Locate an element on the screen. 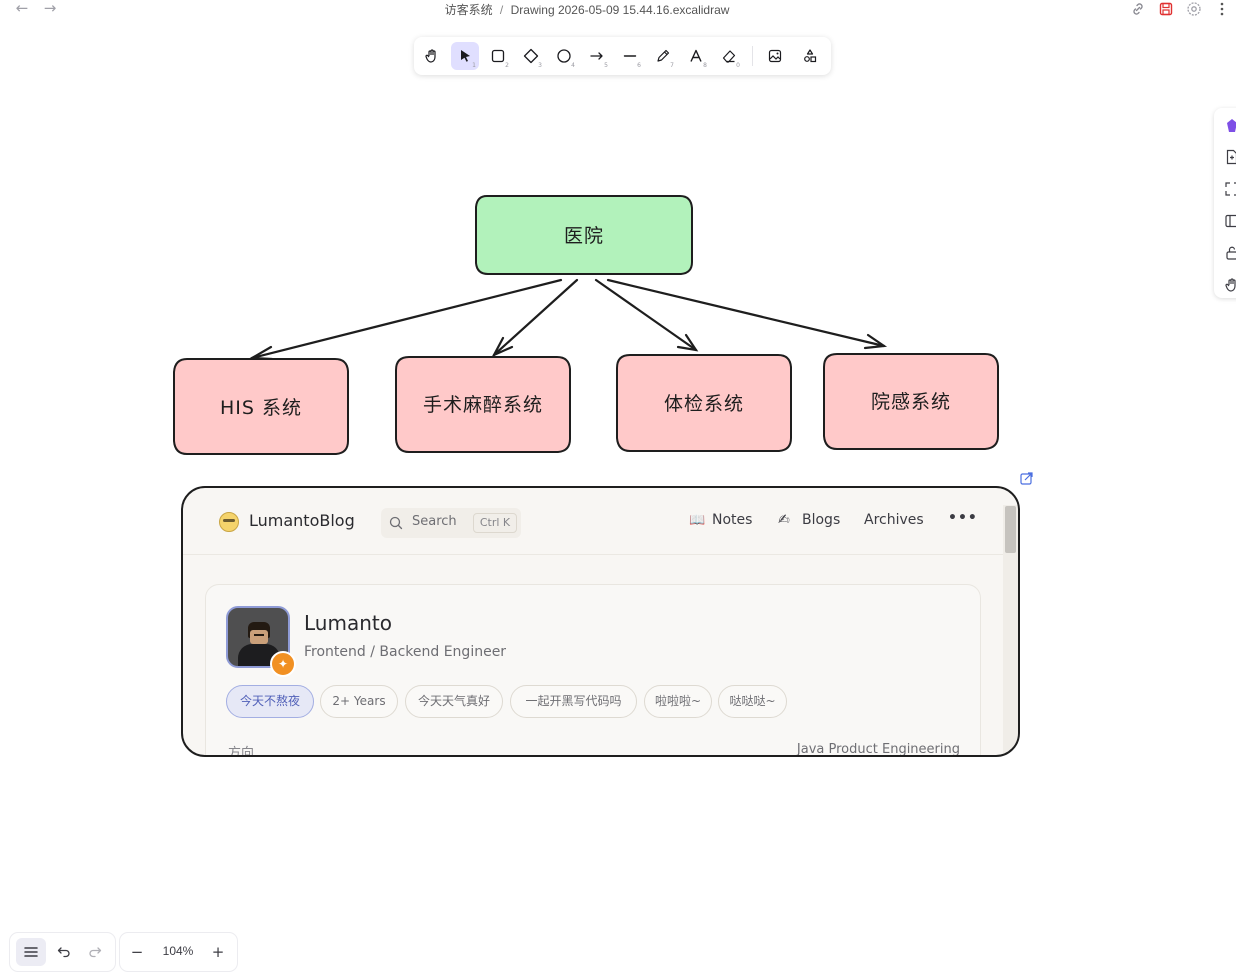 The width and height of the screenshot is (1236, 978). tool-line: 6 is located at coordinates (630, 56).